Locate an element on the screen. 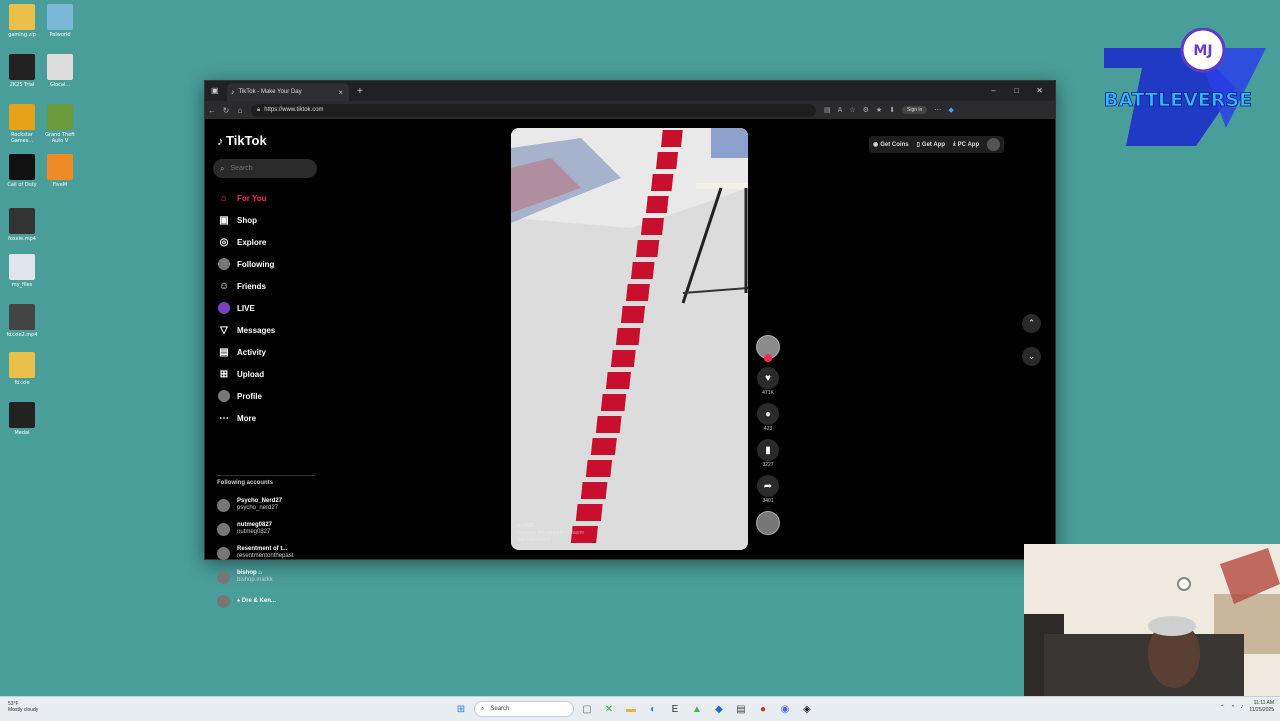 Image resolution: width=1280 pixels, height=721 pixels. desktop-icon: Palworld is located at coordinates (60, 21).